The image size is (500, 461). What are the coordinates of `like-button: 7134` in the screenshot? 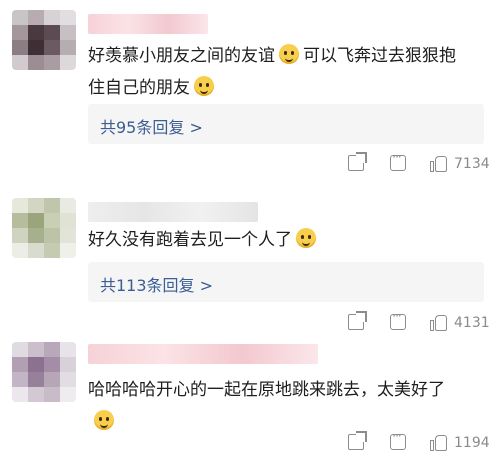 It's located at (460, 164).